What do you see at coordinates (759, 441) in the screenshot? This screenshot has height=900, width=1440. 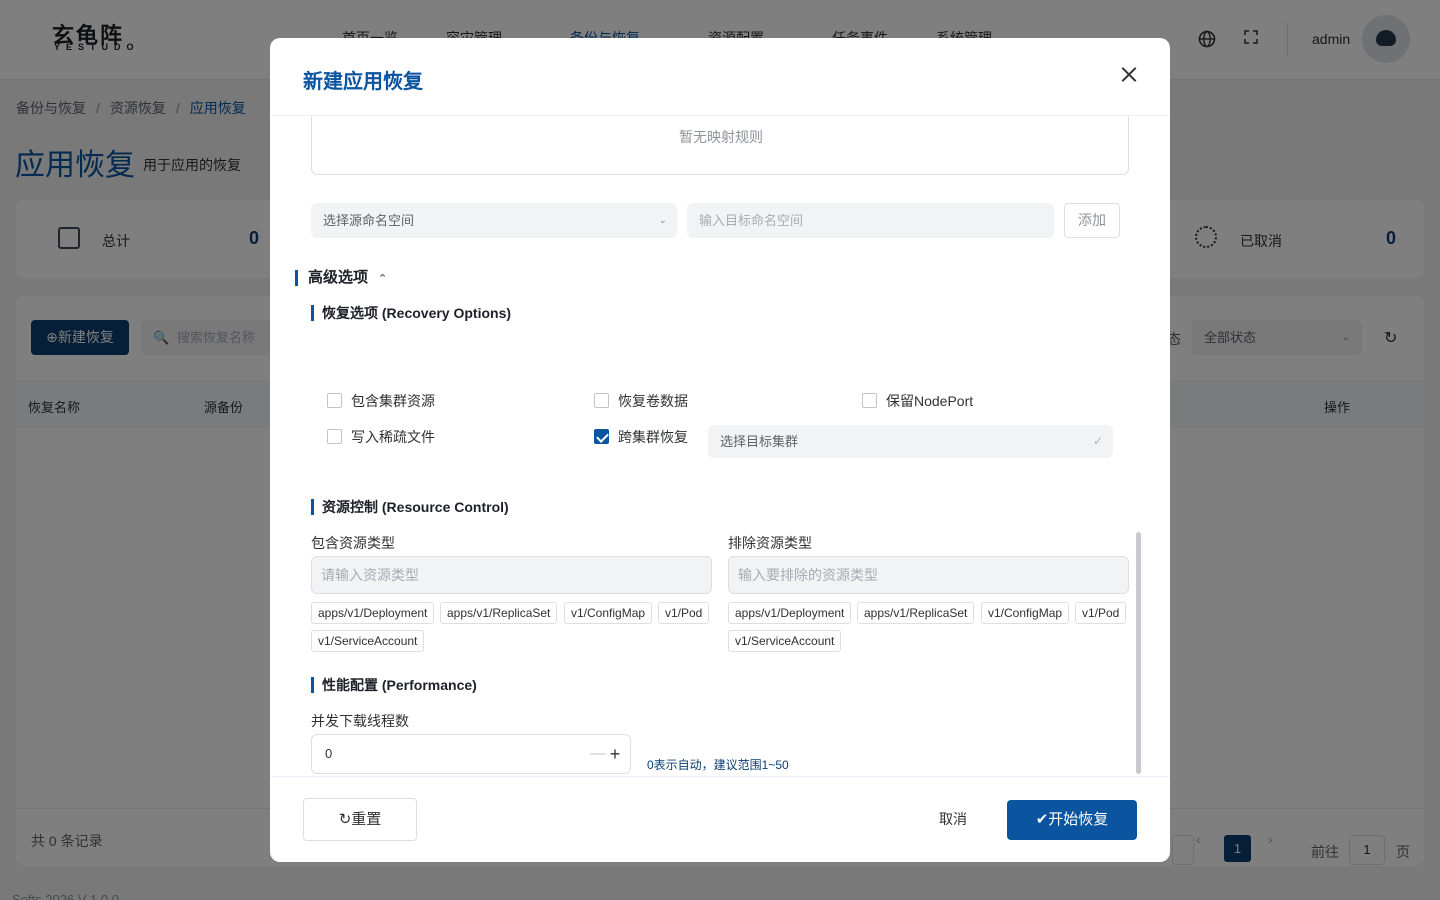 I see `target-cluster-placeholder: 选择目标集群` at bounding box center [759, 441].